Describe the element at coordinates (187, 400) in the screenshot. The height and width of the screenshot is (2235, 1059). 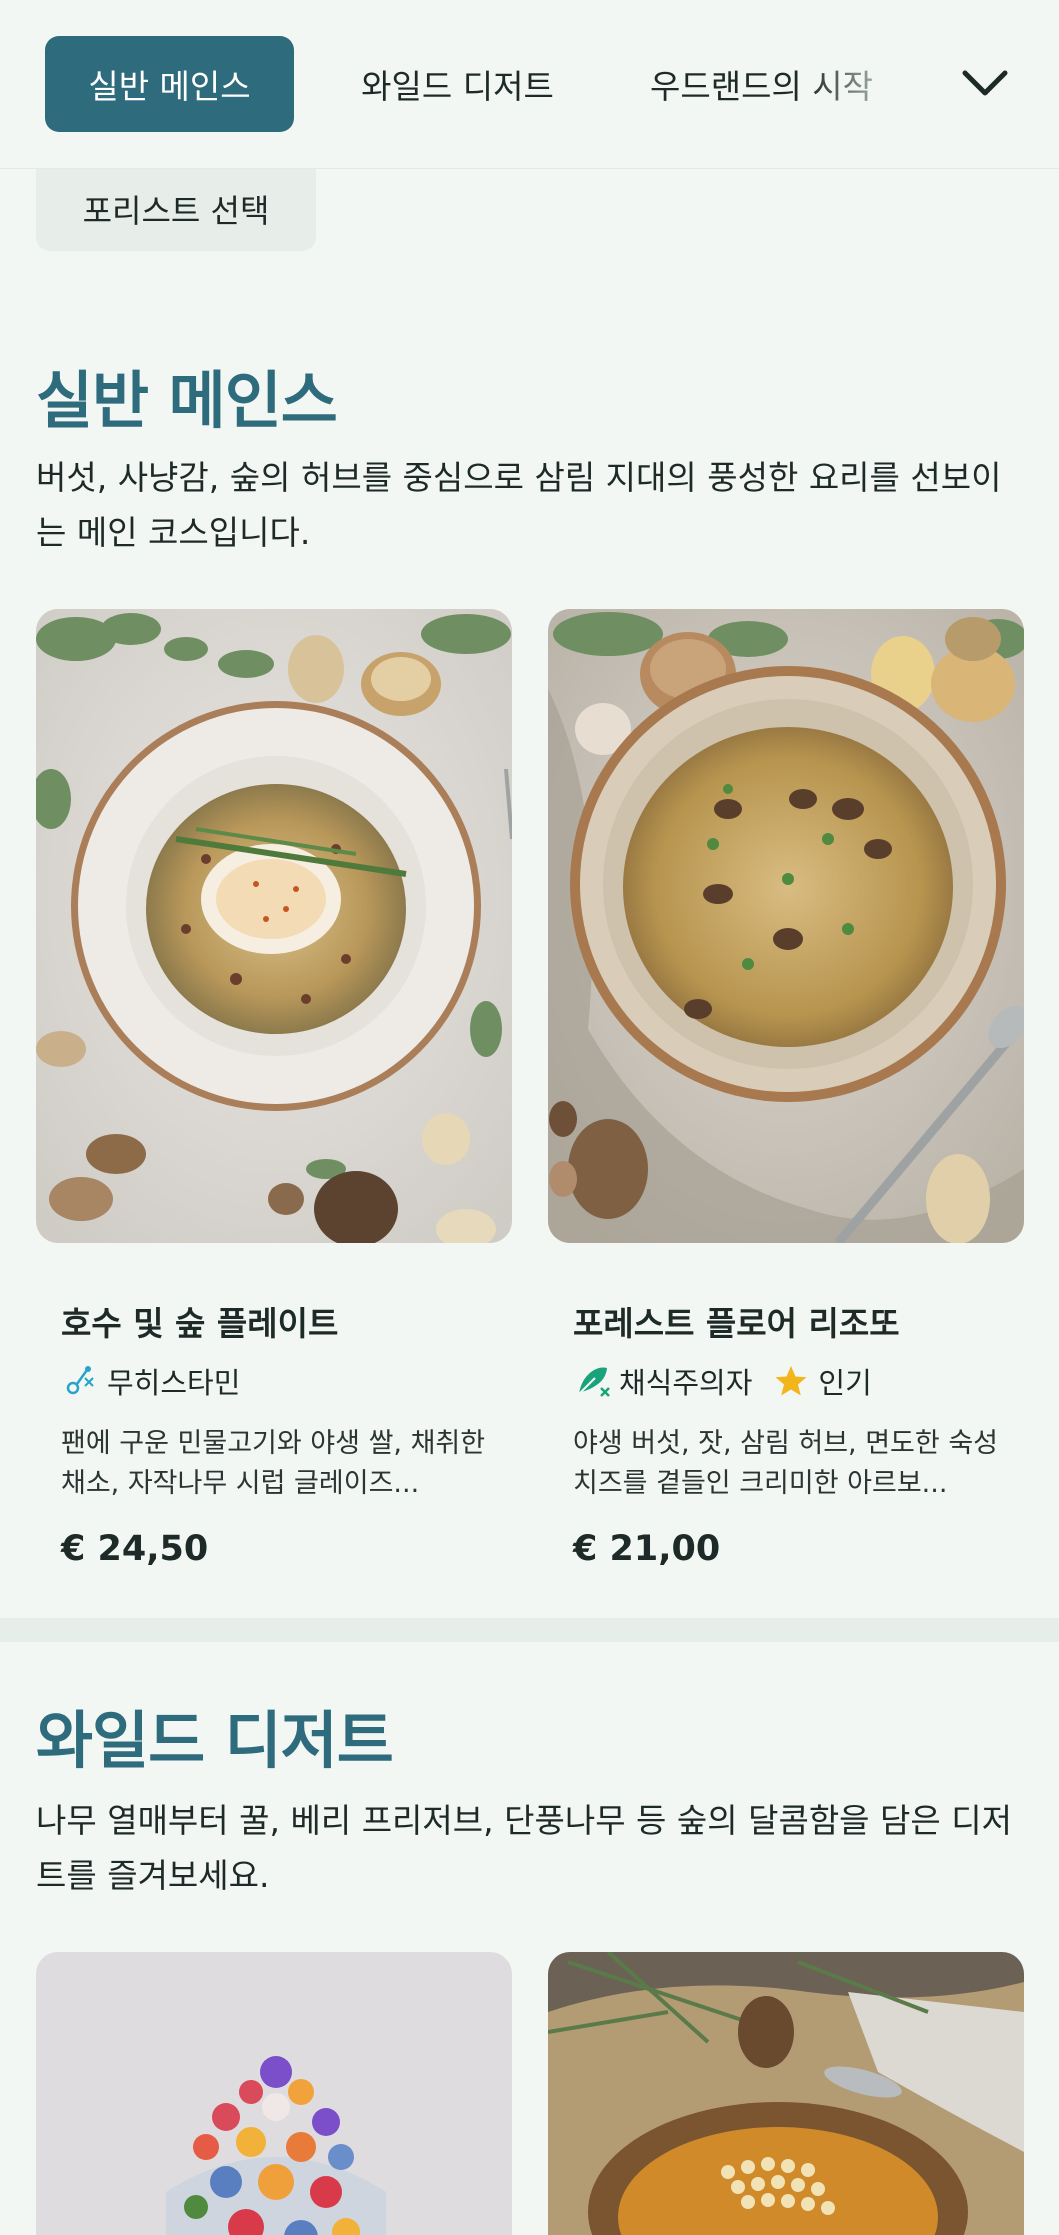
I see `section-title-mains: 실반 메인스` at that location.